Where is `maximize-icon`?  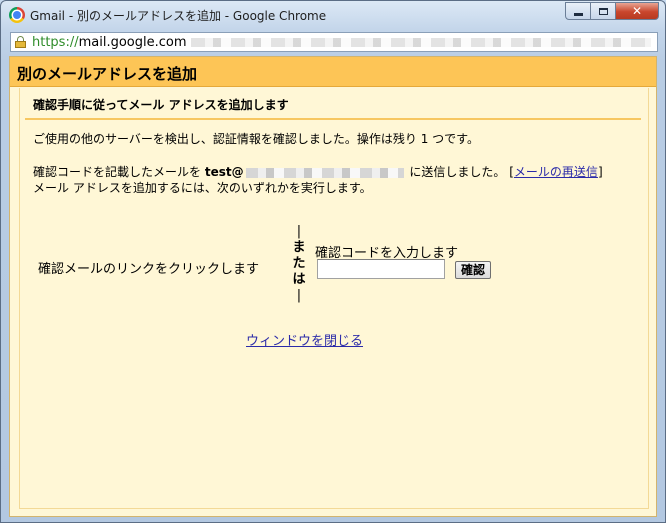 maximize-icon is located at coordinates (603, 11).